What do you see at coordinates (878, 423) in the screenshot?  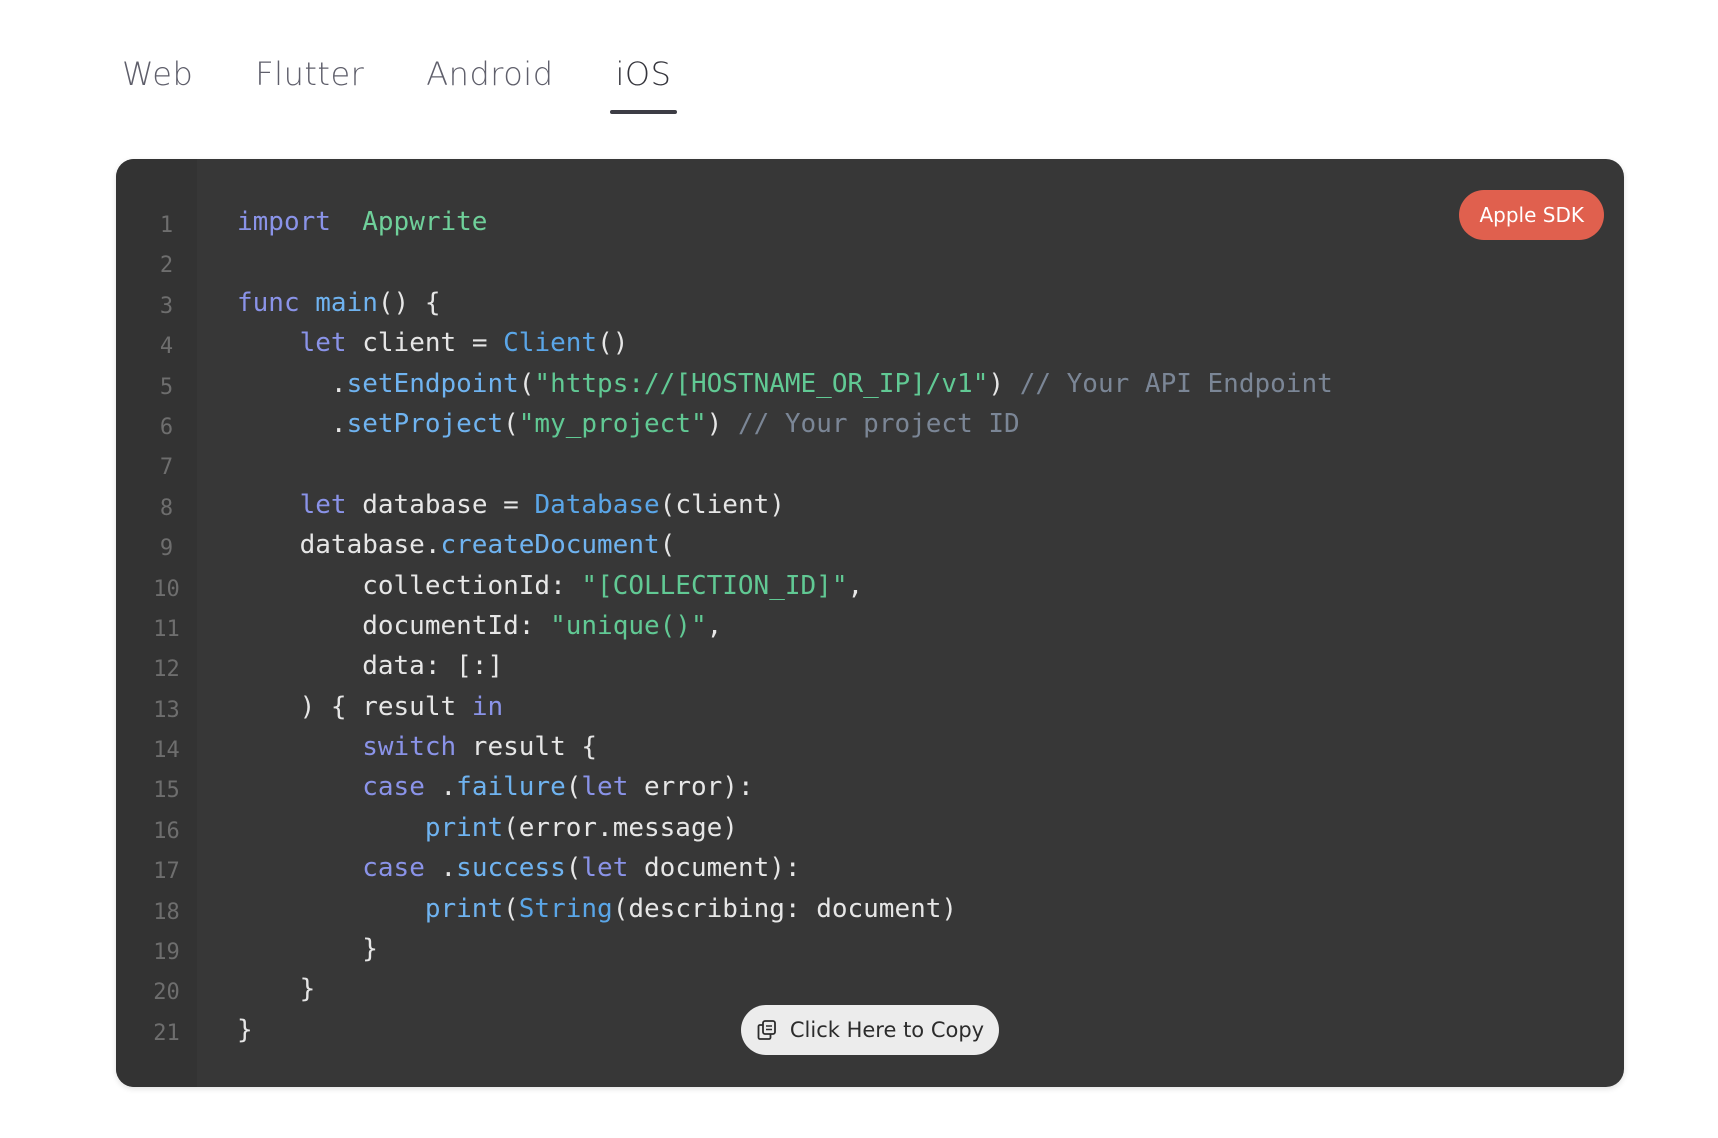 I see `code-token: // Your project ID` at bounding box center [878, 423].